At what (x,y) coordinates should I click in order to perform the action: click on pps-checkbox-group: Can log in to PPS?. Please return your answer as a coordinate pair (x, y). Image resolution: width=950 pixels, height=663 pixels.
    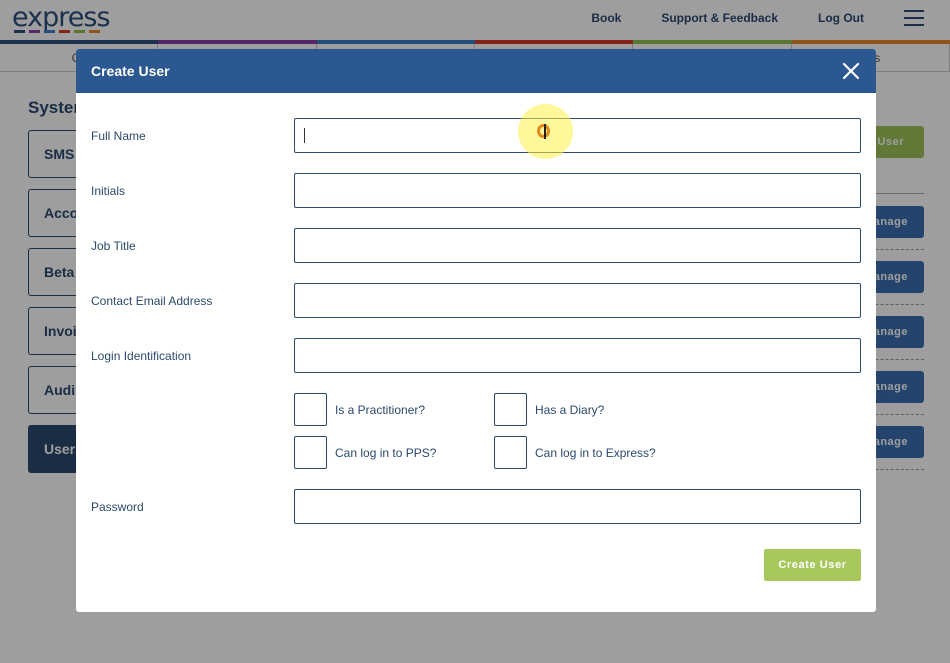
    Looking at the image, I should click on (365, 452).